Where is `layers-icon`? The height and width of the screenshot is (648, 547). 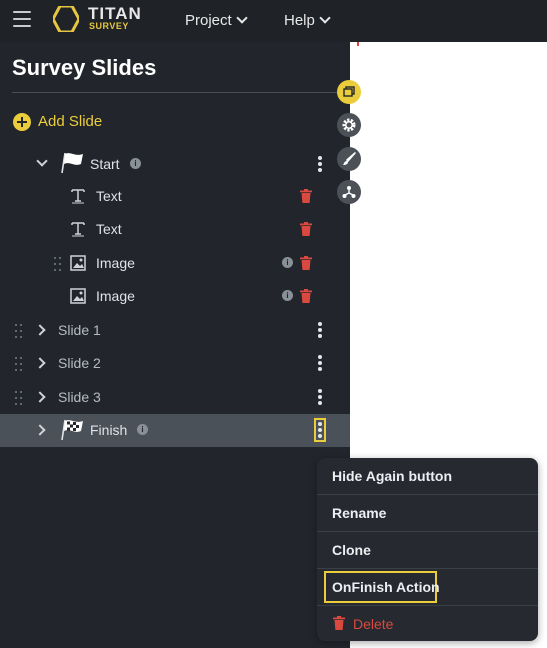
layers-icon is located at coordinates (349, 91).